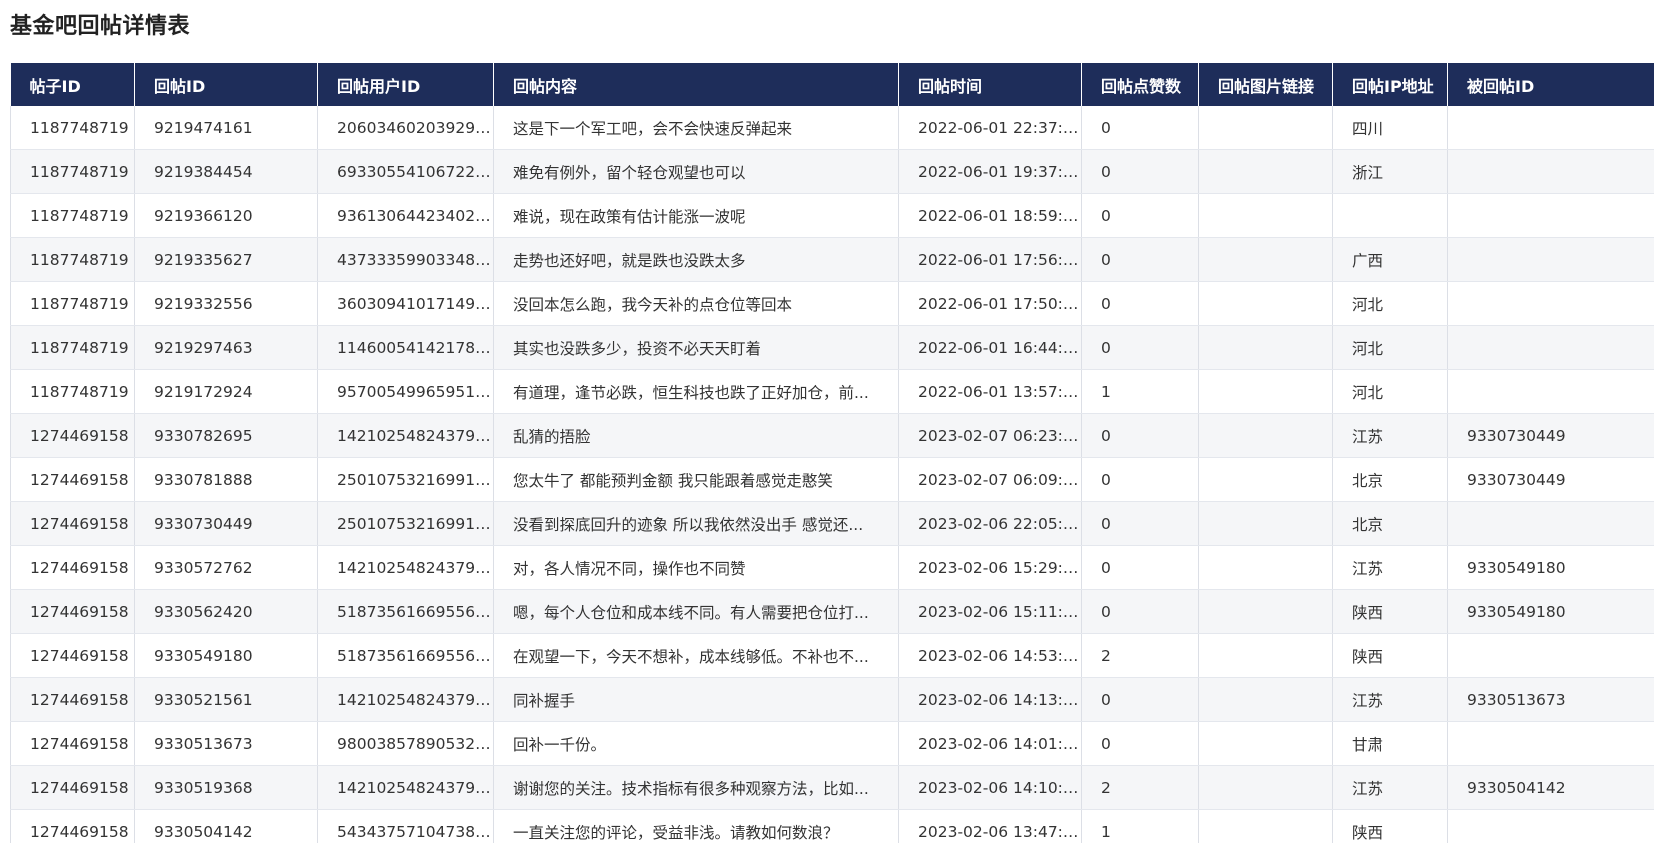  What do you see at coordinates (226, 84) in the screenshot?
I see `header-reply-id: 回帖ID` at bounding box center [226, 84].